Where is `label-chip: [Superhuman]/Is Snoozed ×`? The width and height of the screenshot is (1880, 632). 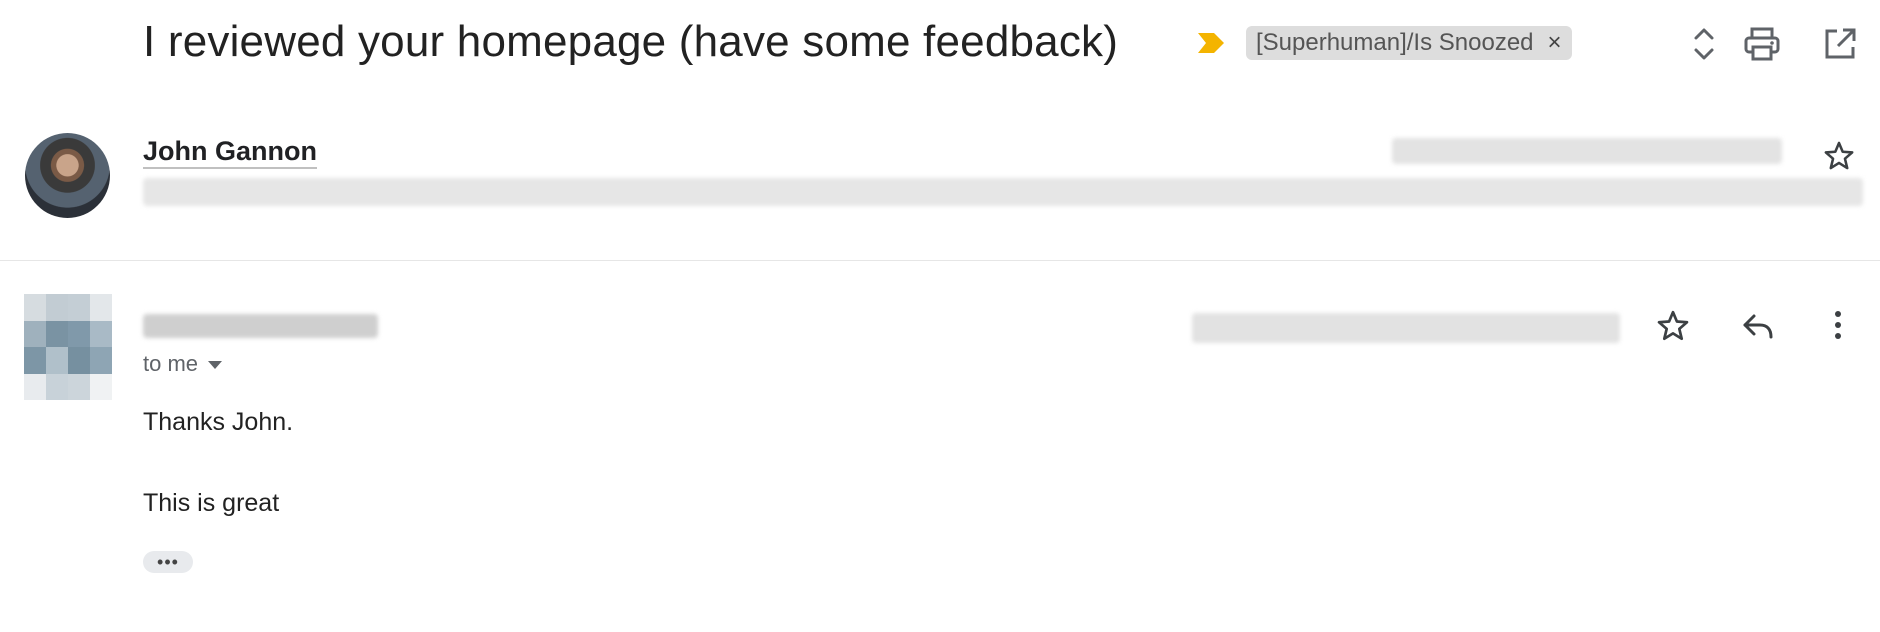 label-chip: [Superhuman]/Is Snoozed × is located at coordinates (1409, 43).